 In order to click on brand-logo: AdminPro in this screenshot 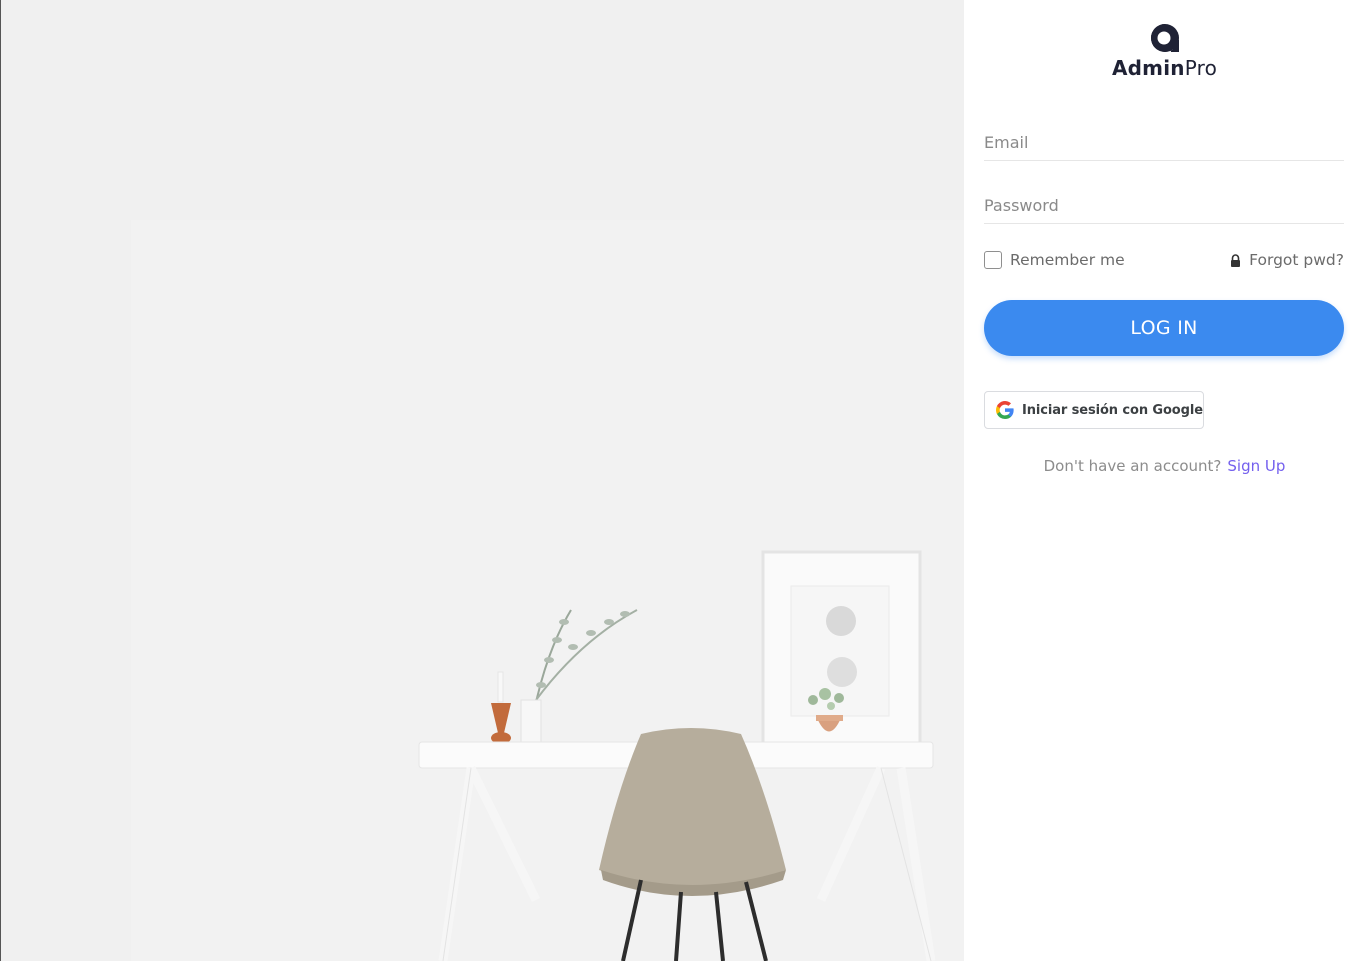, I will do `click(1164, 51)`.